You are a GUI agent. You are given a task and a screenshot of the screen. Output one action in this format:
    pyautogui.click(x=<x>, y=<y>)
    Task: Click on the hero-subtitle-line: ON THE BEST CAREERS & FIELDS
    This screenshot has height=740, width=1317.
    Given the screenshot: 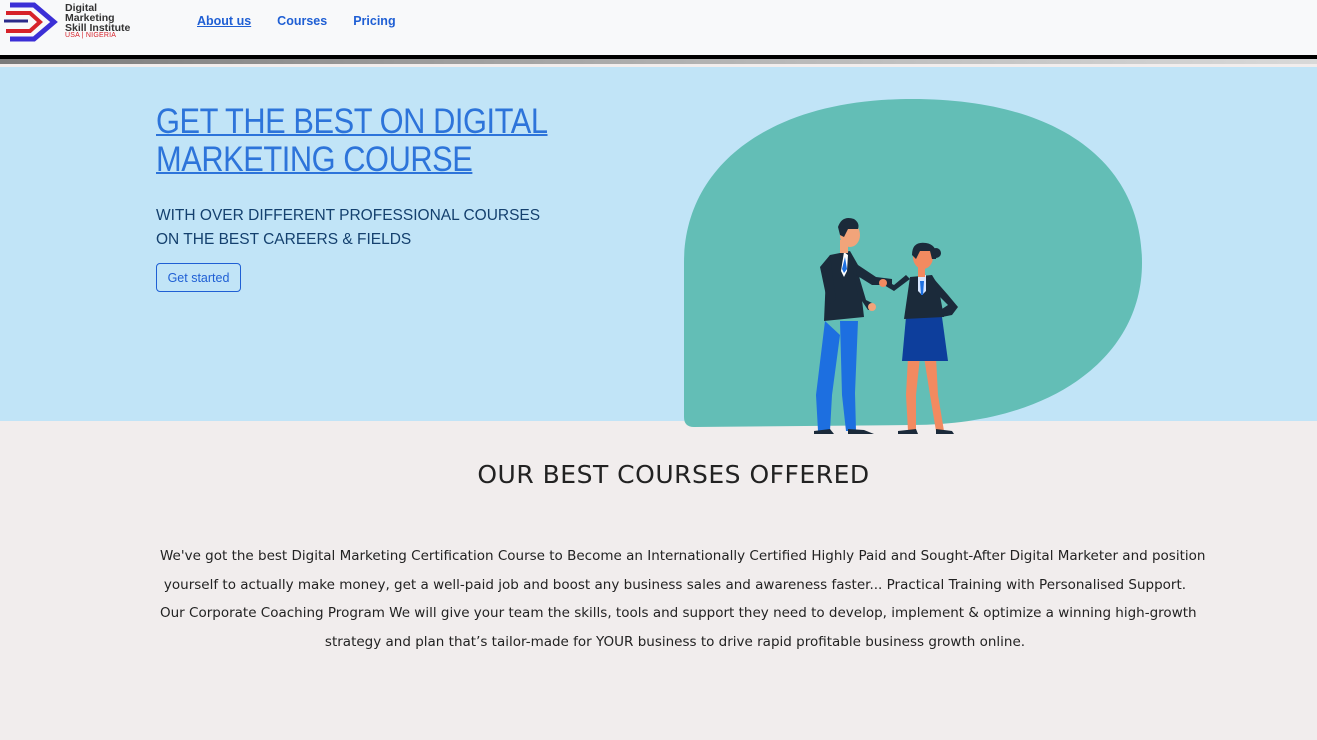 What is the action you would take?
    pyautogui.click(x=284, y=239)
    